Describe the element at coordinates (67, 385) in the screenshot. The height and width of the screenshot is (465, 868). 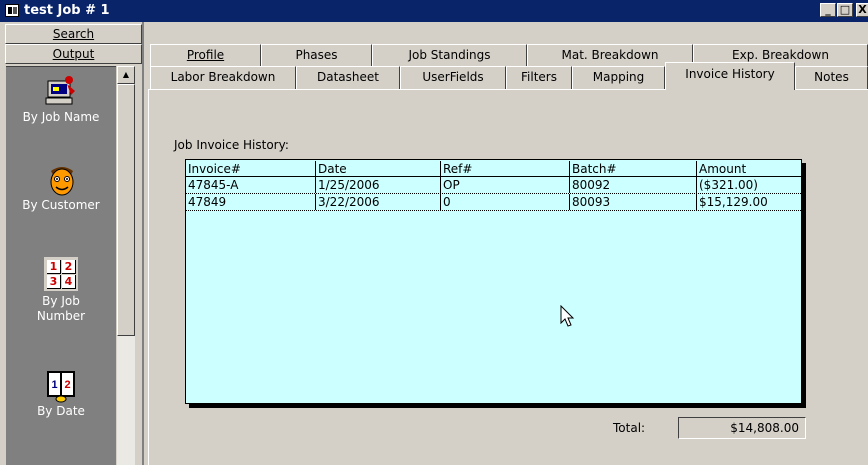
I see `svg-text: 2` at that location.